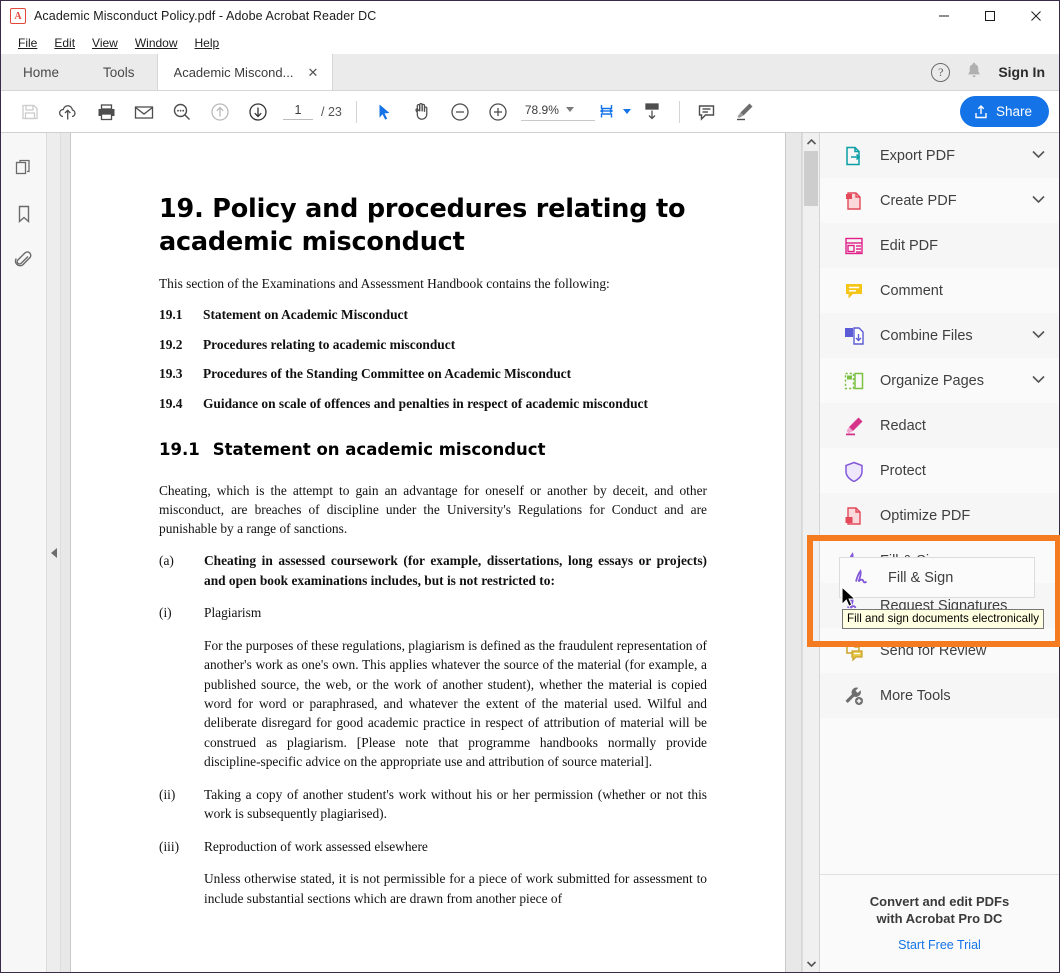 This screenshot has height=973, width=1060. Describe the element at coordinates (64, 43) in the screenshot. I see `menu-edit: Edit` at that location.